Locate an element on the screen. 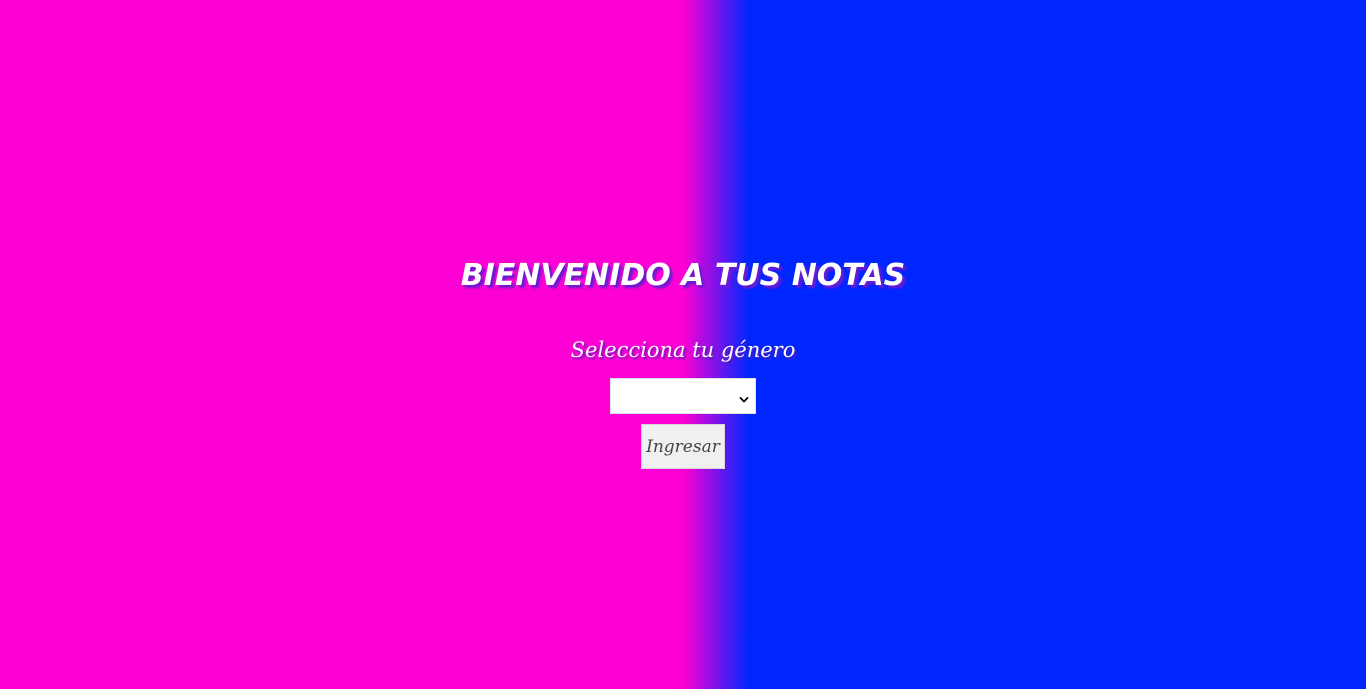 This screenshot has height=689, width=1366. ingresar-button: Ingresar is located at coordinates (683, 446).